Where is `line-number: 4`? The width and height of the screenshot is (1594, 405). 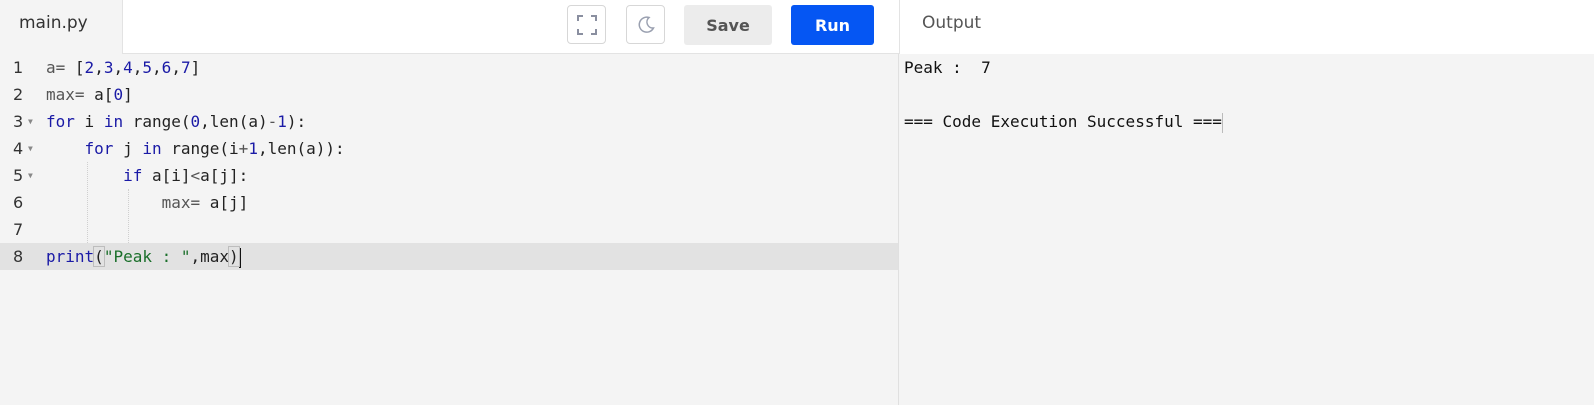
line-number: 4 is located at coordinates (18, 148).